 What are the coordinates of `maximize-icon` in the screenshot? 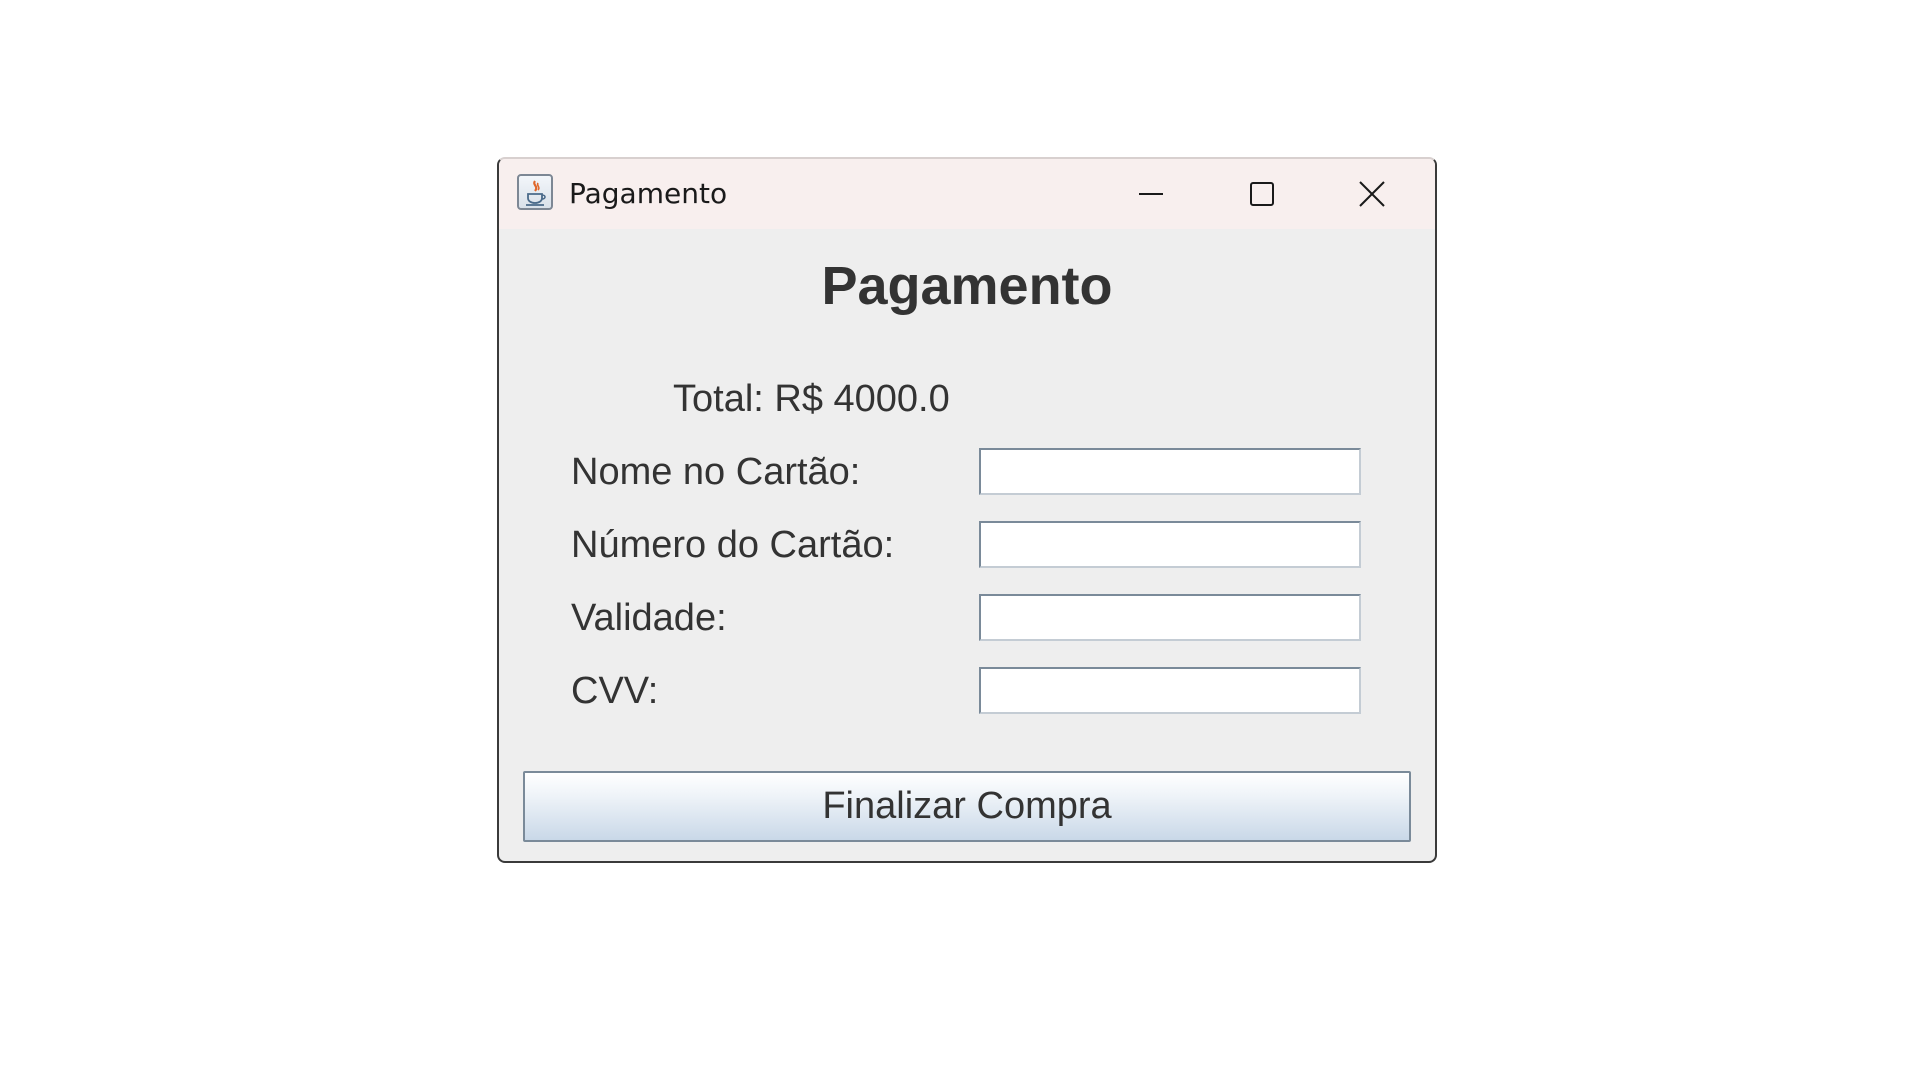 It's located at (1262, 194).